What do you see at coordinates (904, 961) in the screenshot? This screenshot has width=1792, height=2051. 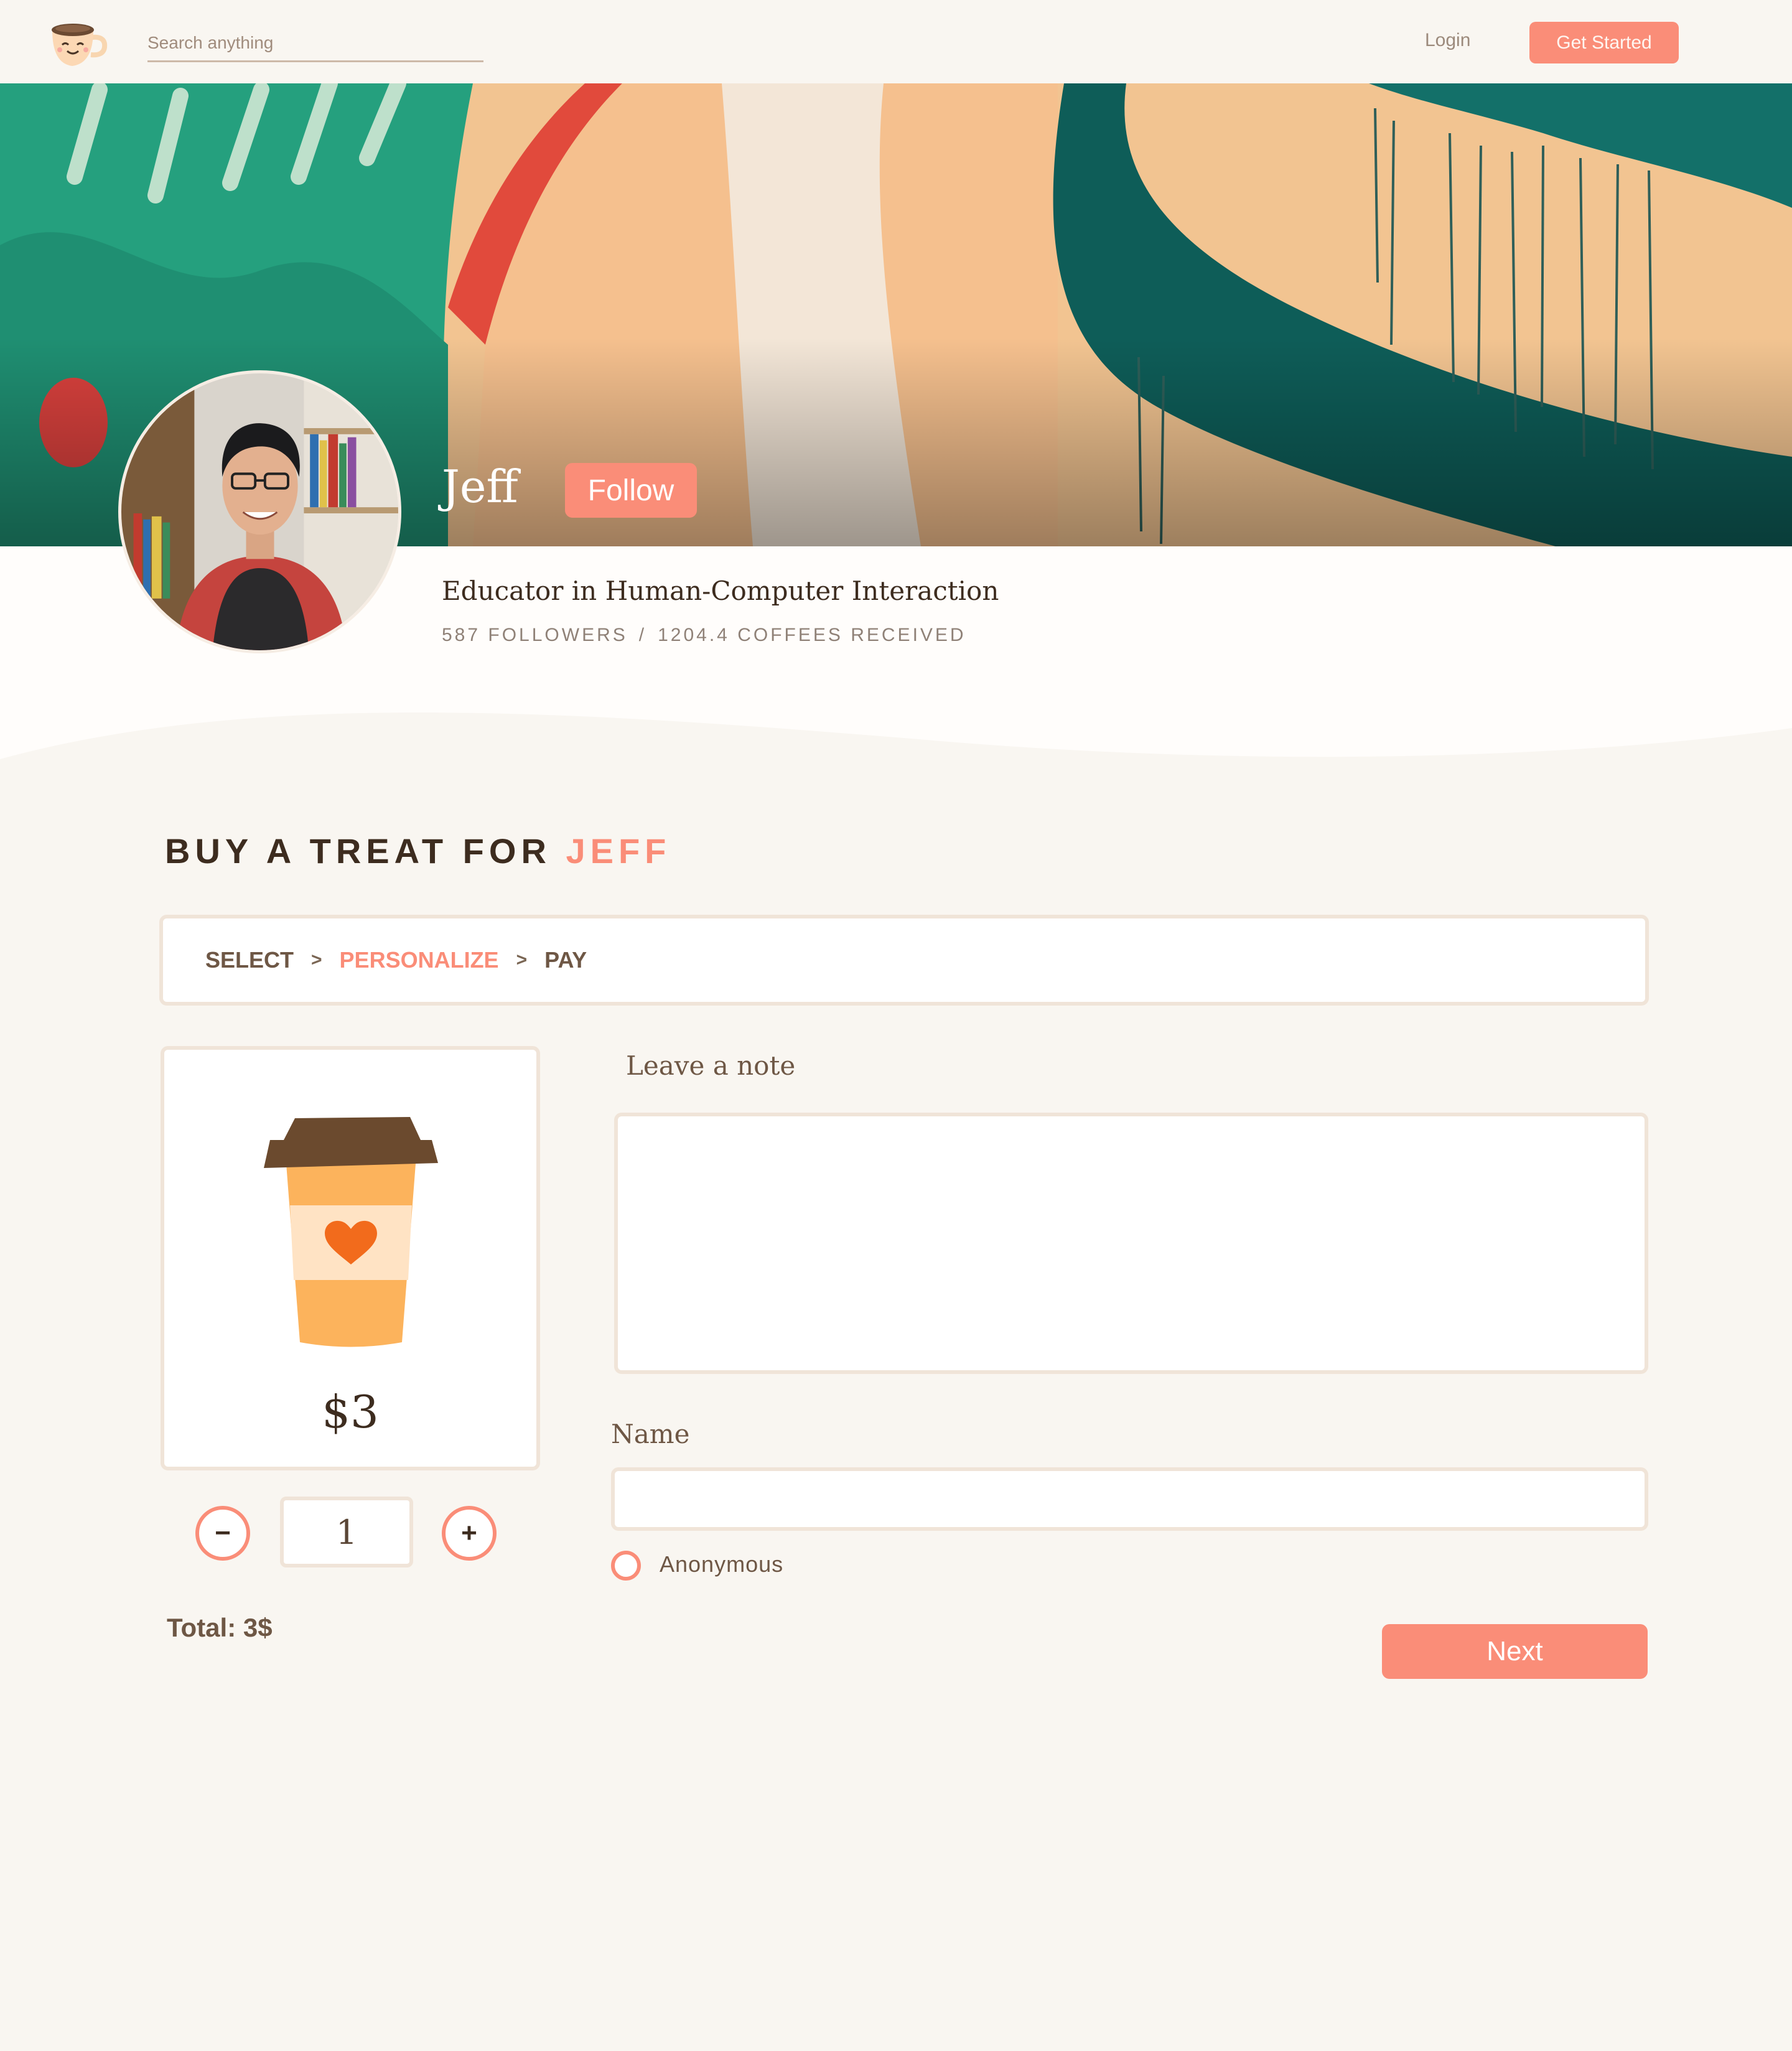 I see `checkout-steps: SELECT > PERSONALIZE > PAY` at bounding box center [904, 961].